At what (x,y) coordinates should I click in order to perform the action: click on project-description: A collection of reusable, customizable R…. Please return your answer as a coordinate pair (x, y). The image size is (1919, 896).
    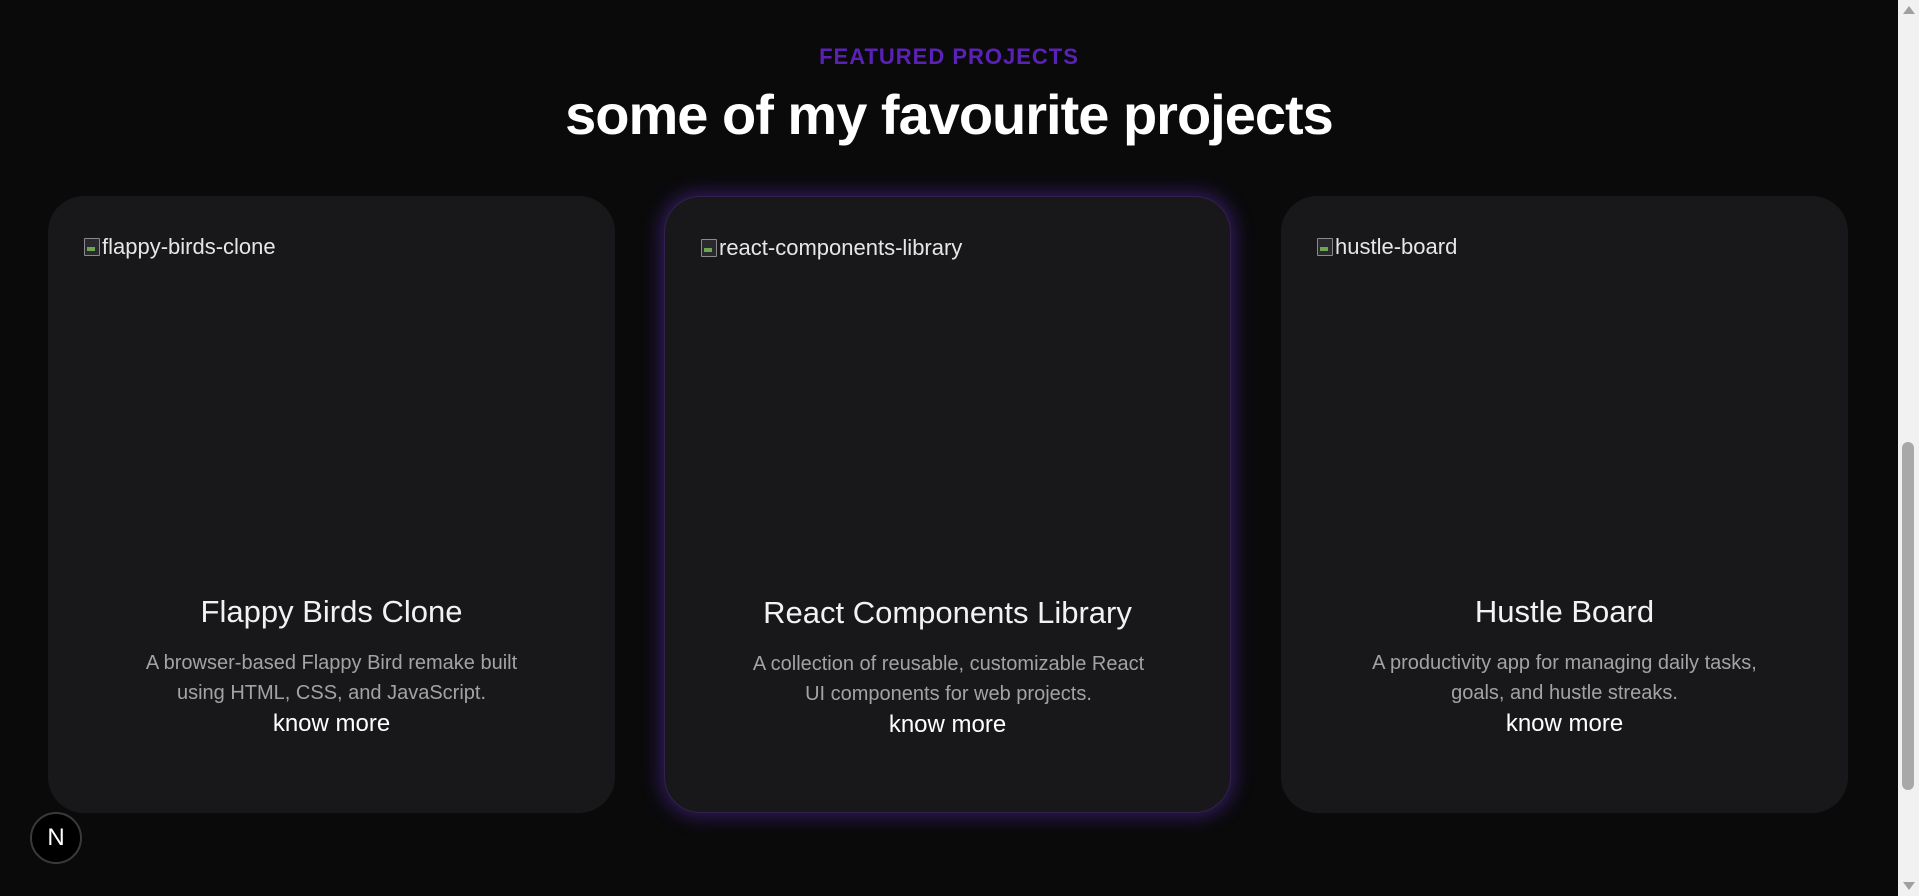
    Looking at the image, I should click on (948, 679).